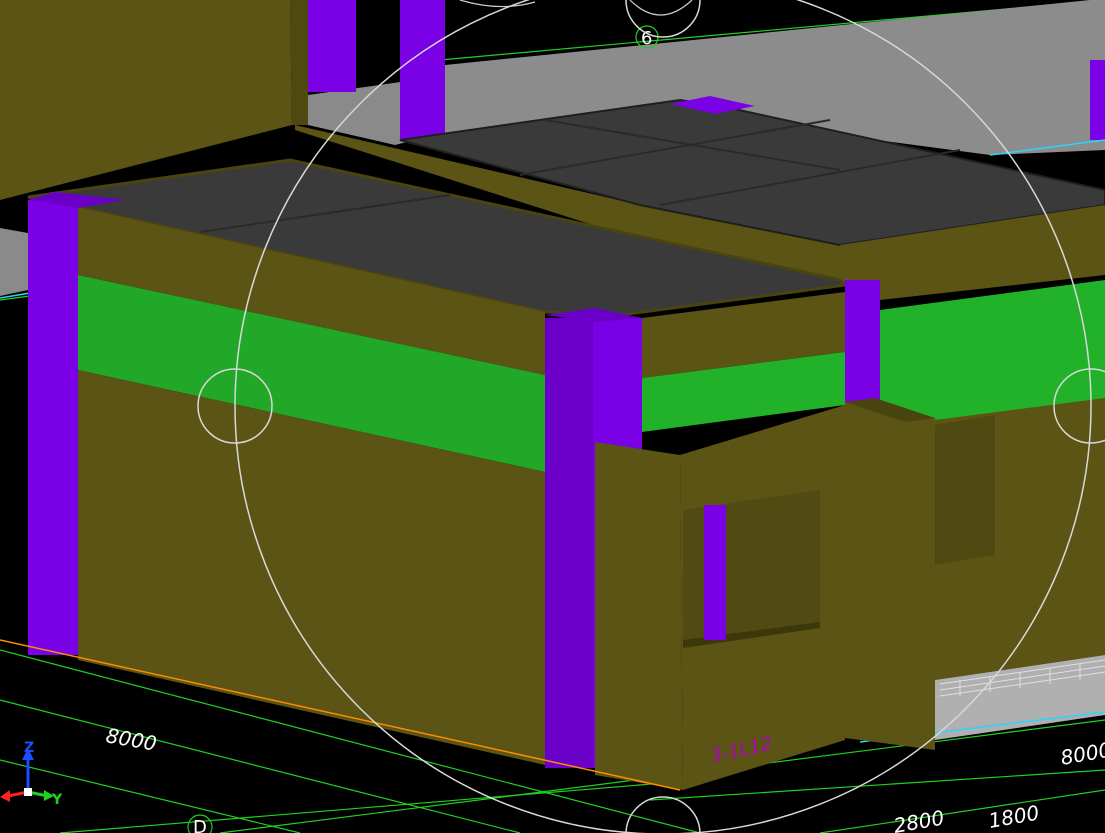 This screenshot has height=833, width=1105. I want to click on svg-text: D, so click(200, 825).